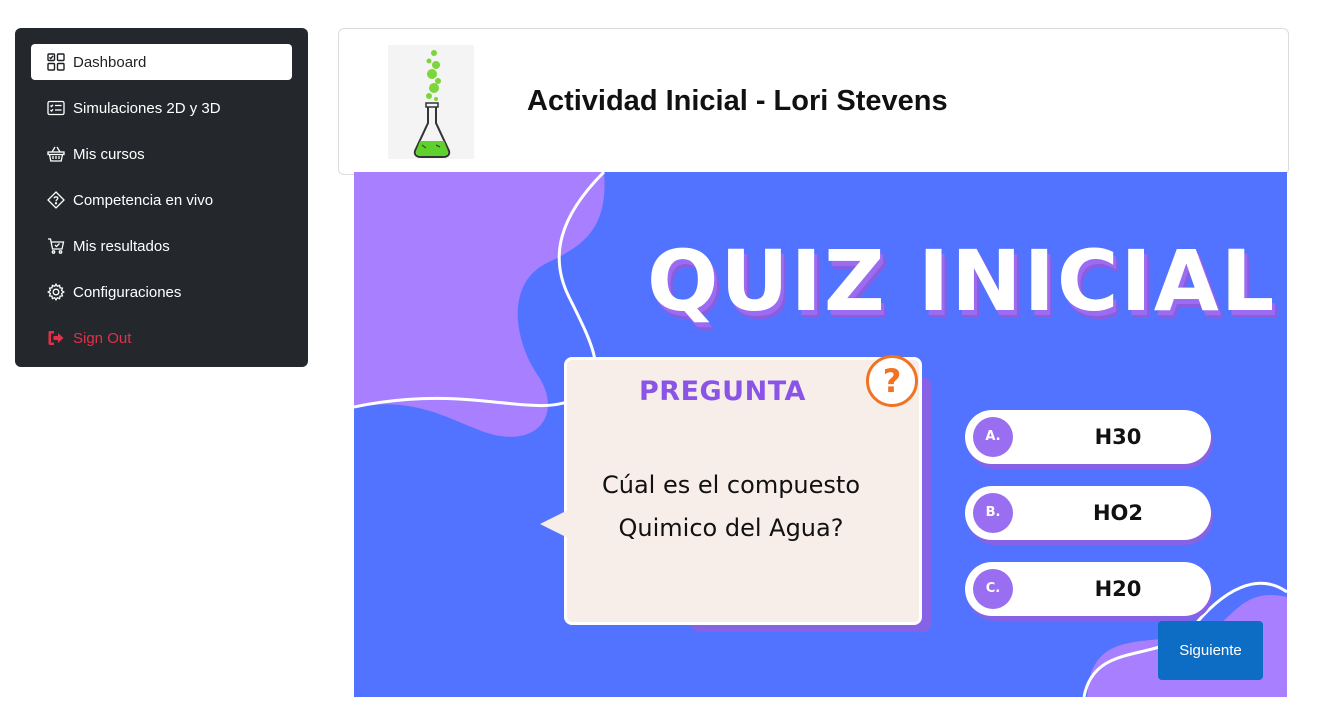 The image size is (1317, 724). I want to click on sidebar-item-competencia: Competencia en vivo, so click(161, 200).